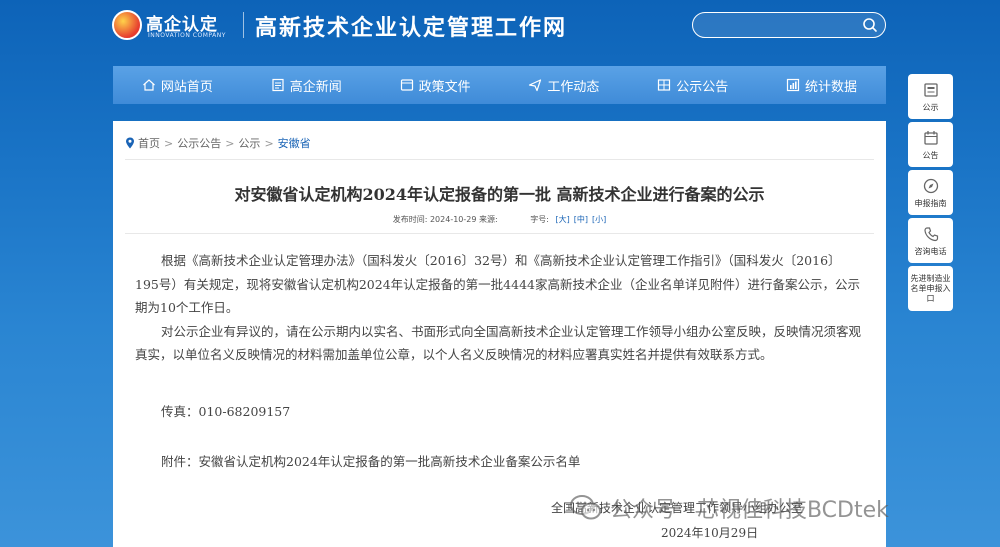 Image resolution: width=1000 pixels, height=547 pixels. What do you see at coordinates (930, 155) in the screenshot?
I see `float-item-label: 公告` at bounding box center [930, 155].